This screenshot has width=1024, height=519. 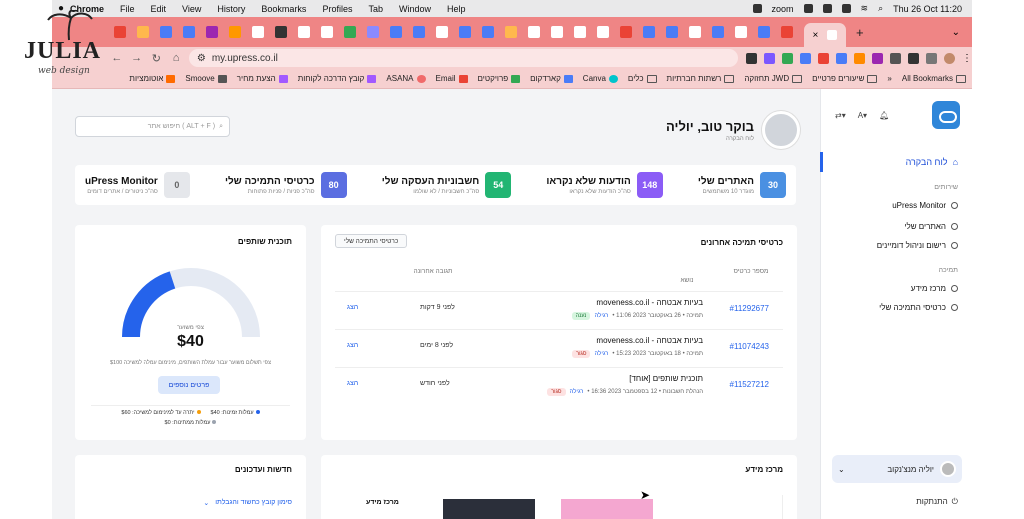 What do you see at coordinates (925, 205) in the screenshot?
I see `sidebar-item-monitor: uPress Monitor` at bounding box center [925, 205].